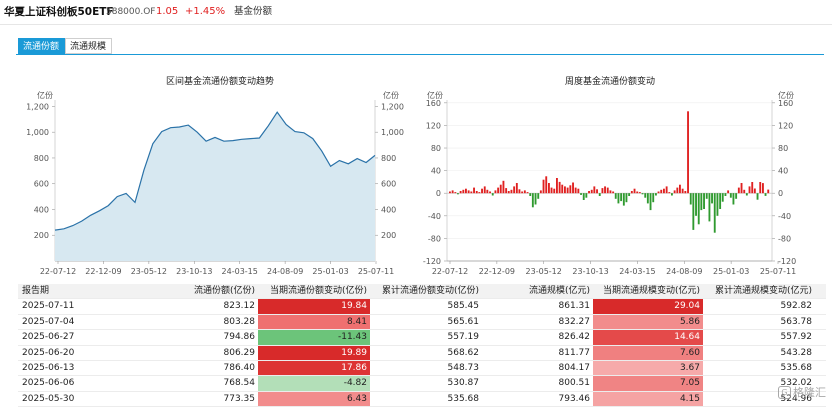 Image resolution: width=832 pixels, height=407 pixels. Describe the element at coordinates (537, 291) in the screenshot. I see `col-header-scale: 流通规模(亿元)` at that location.